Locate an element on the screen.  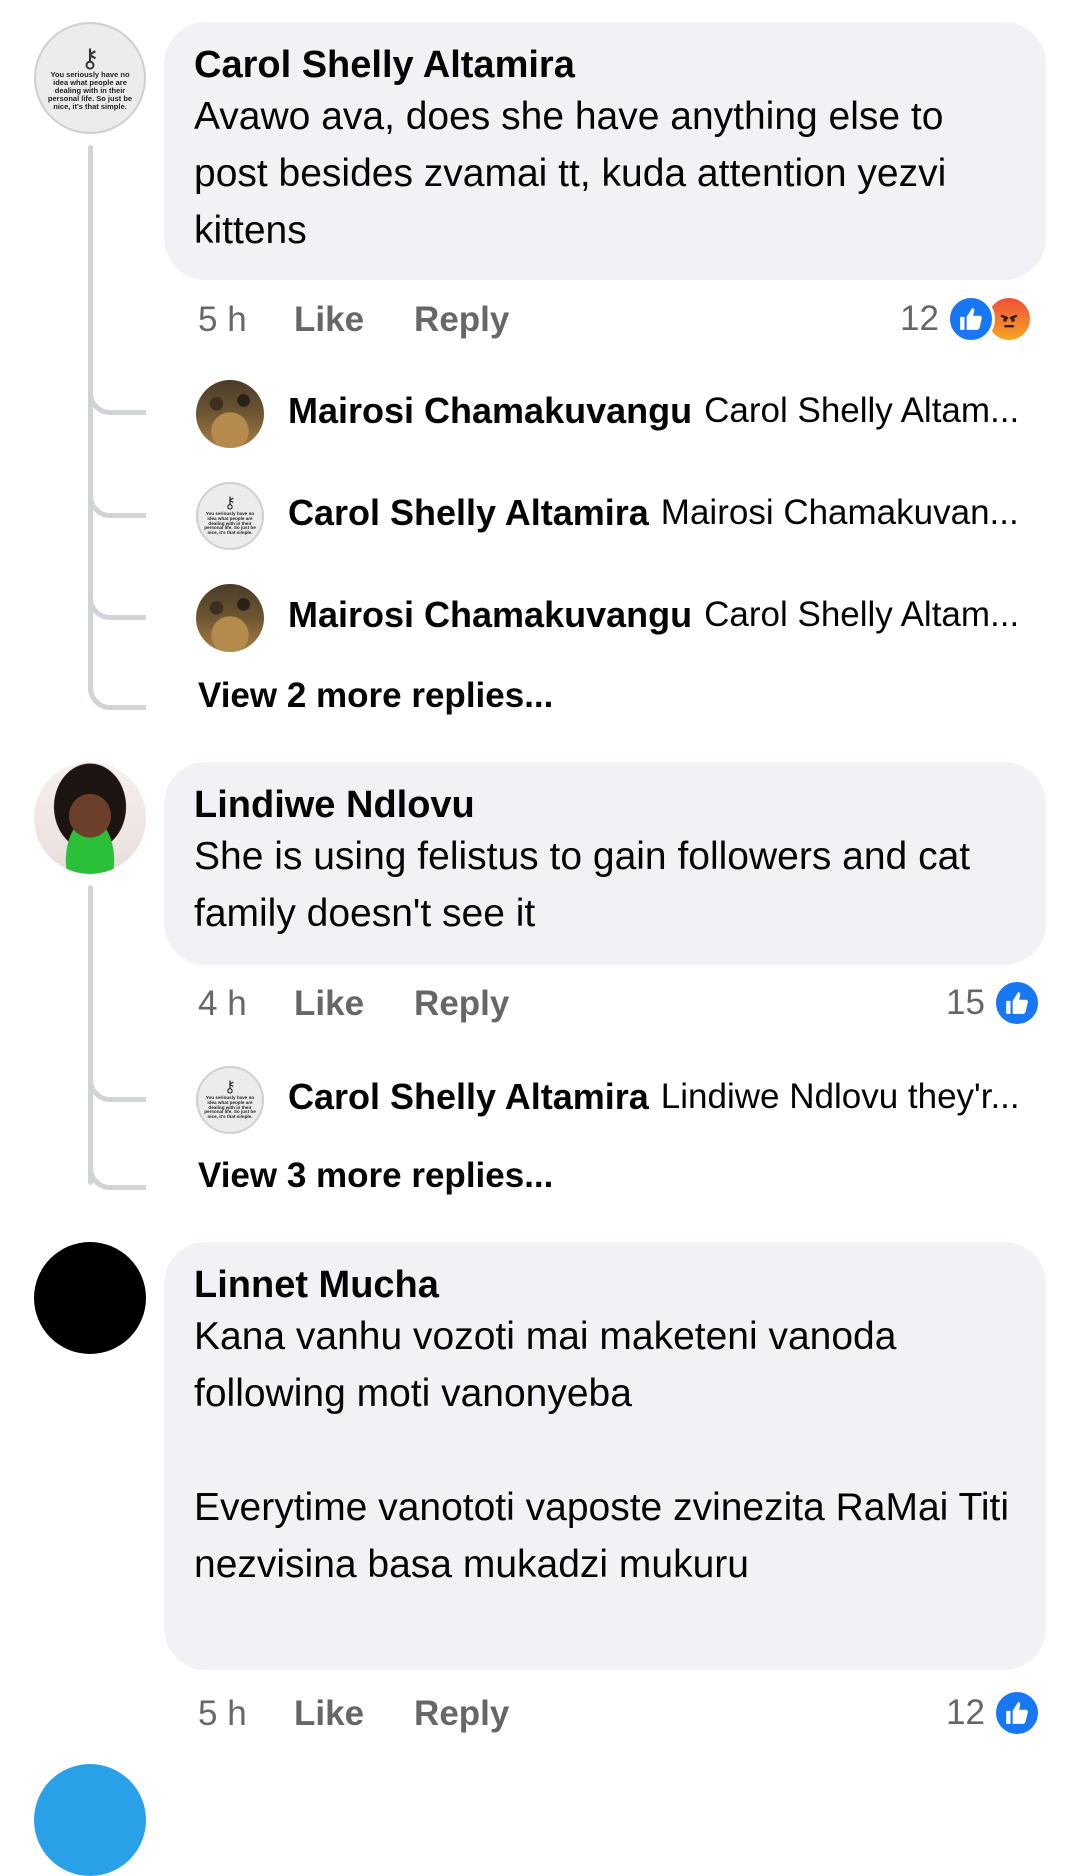
reaction-count: 15 is located at coordinates (965, 1002).